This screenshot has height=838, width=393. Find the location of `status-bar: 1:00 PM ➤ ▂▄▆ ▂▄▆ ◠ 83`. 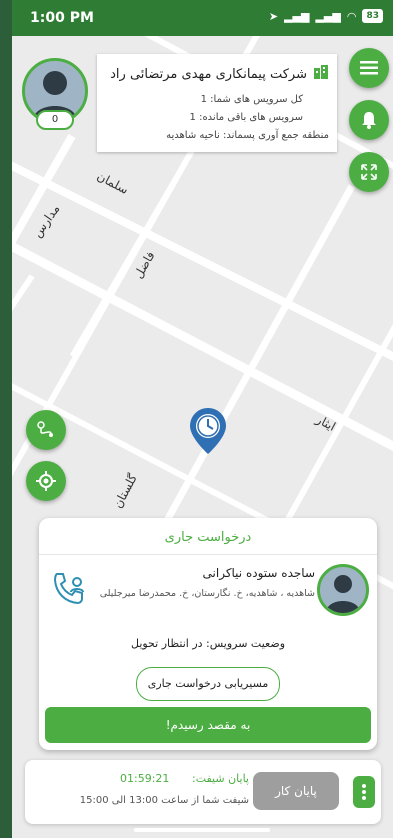

status-bar: 1:00 PM ➤ ▂▄▆ ▂▄▆ ◠ 83 is located at coordinates (202, 18).